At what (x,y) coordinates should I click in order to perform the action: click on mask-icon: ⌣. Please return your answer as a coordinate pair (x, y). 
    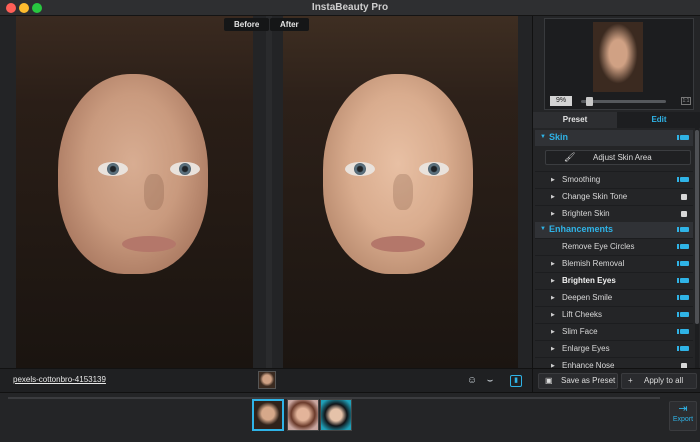
    Looking at the image, I should click on (490, 381).